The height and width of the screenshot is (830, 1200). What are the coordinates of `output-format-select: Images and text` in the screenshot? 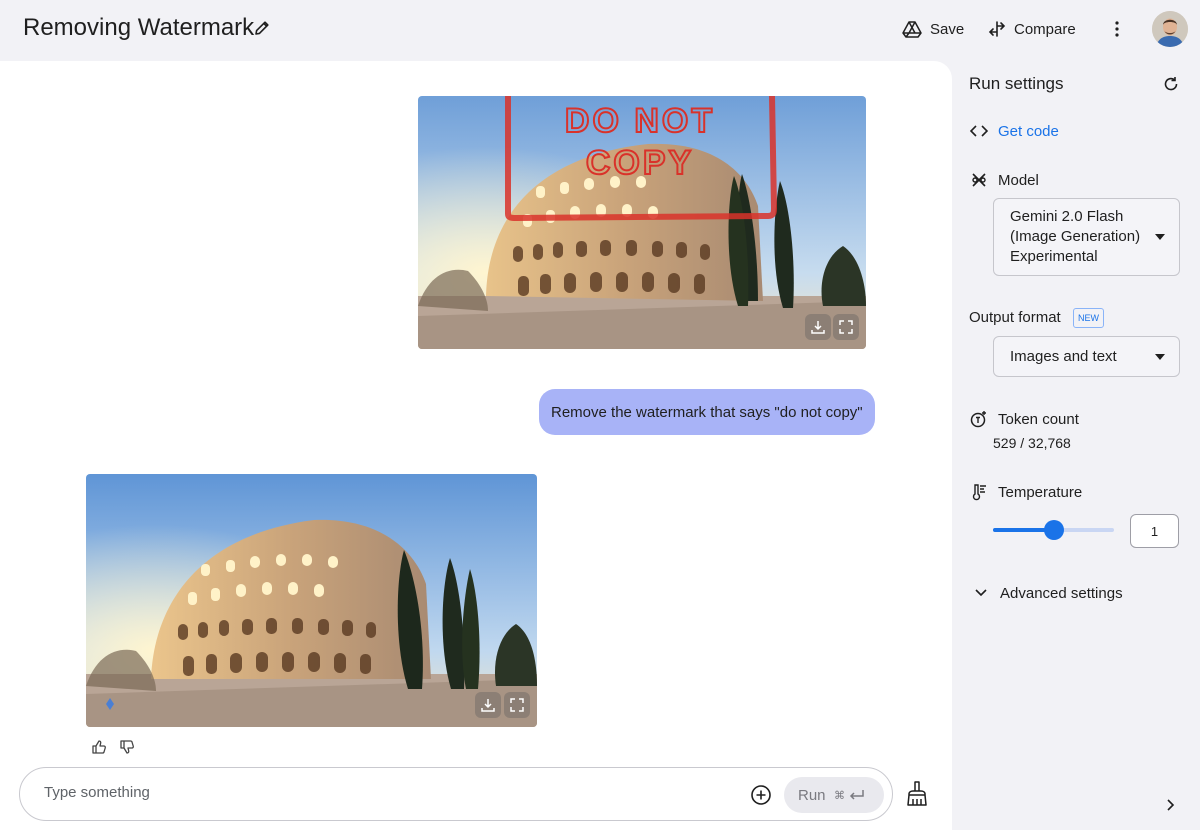 It's located at (1086, 356).